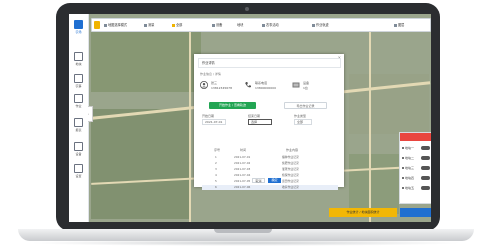 Image resolution: width=486 pixels, height=250 pixels. I want to click on legend-panel-header, so click(415, 137).